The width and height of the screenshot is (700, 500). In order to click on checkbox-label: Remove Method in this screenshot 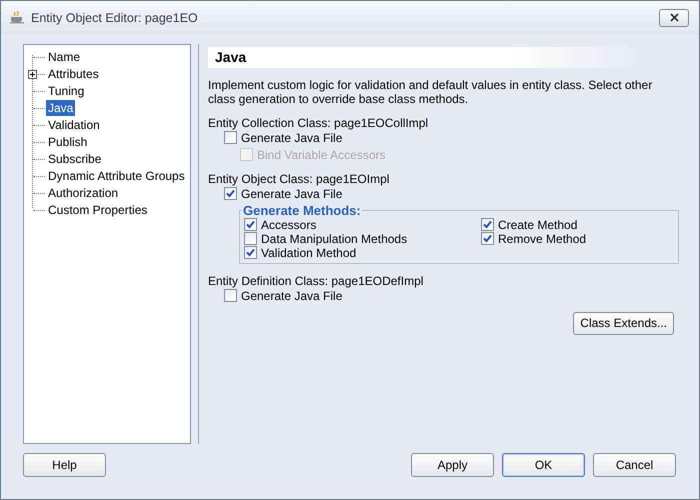, I will do `click(542, 239)`.